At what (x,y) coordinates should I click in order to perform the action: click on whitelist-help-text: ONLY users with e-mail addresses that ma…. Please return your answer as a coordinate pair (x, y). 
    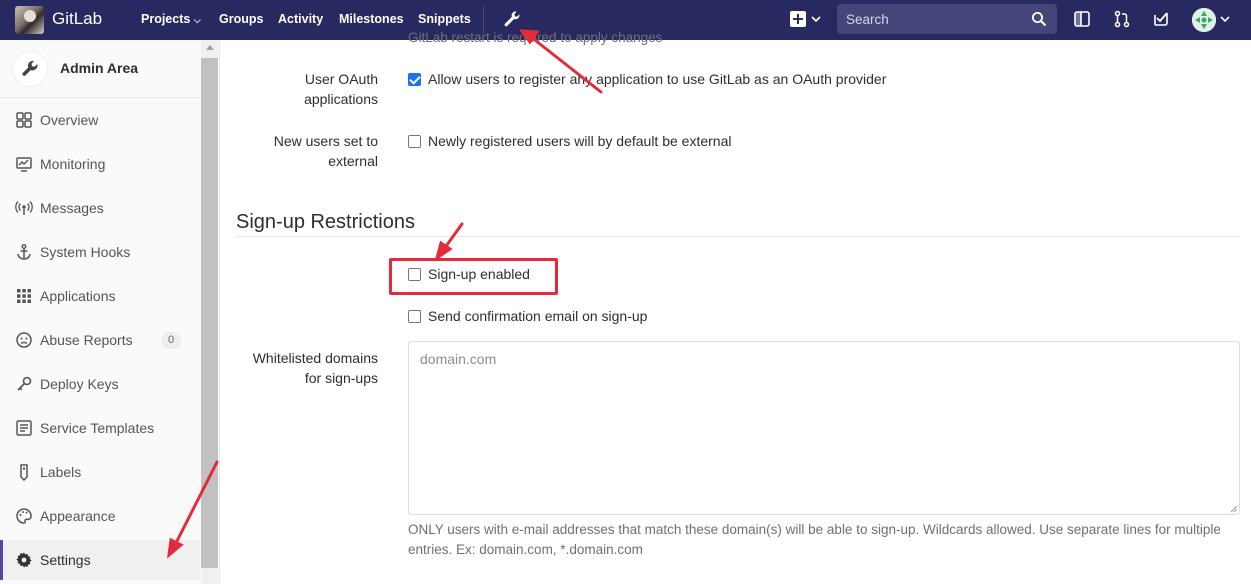
    Looking at the image, I should click on (814, 539).